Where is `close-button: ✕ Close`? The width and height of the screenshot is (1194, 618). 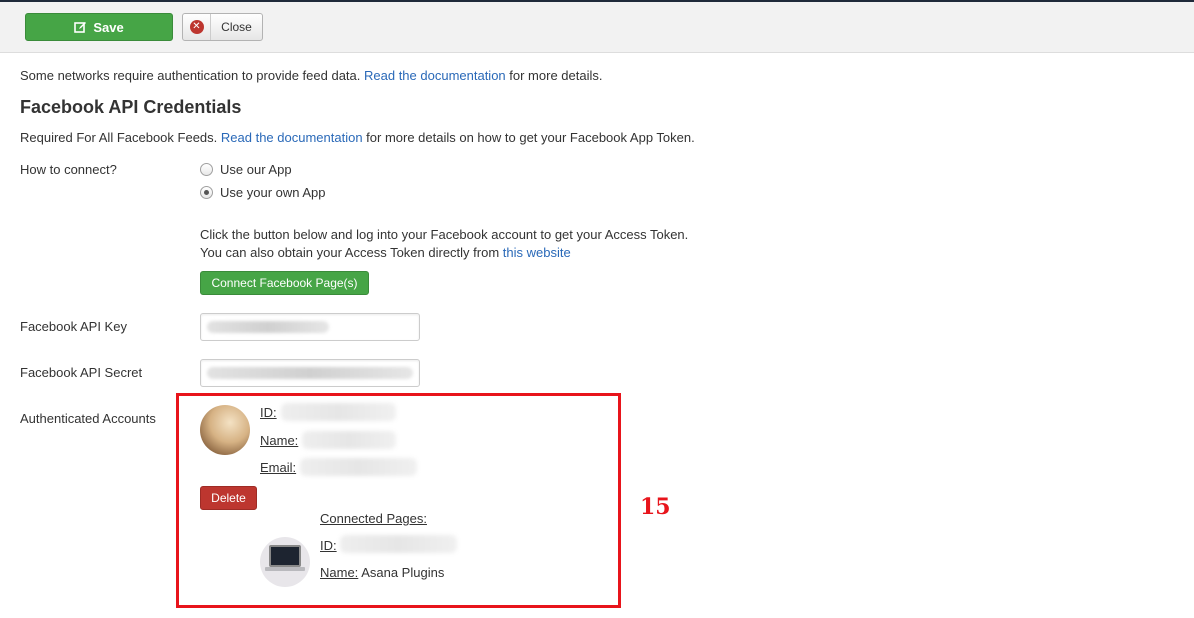 close-button: ✕ Close is located at coordinates (222, 27).